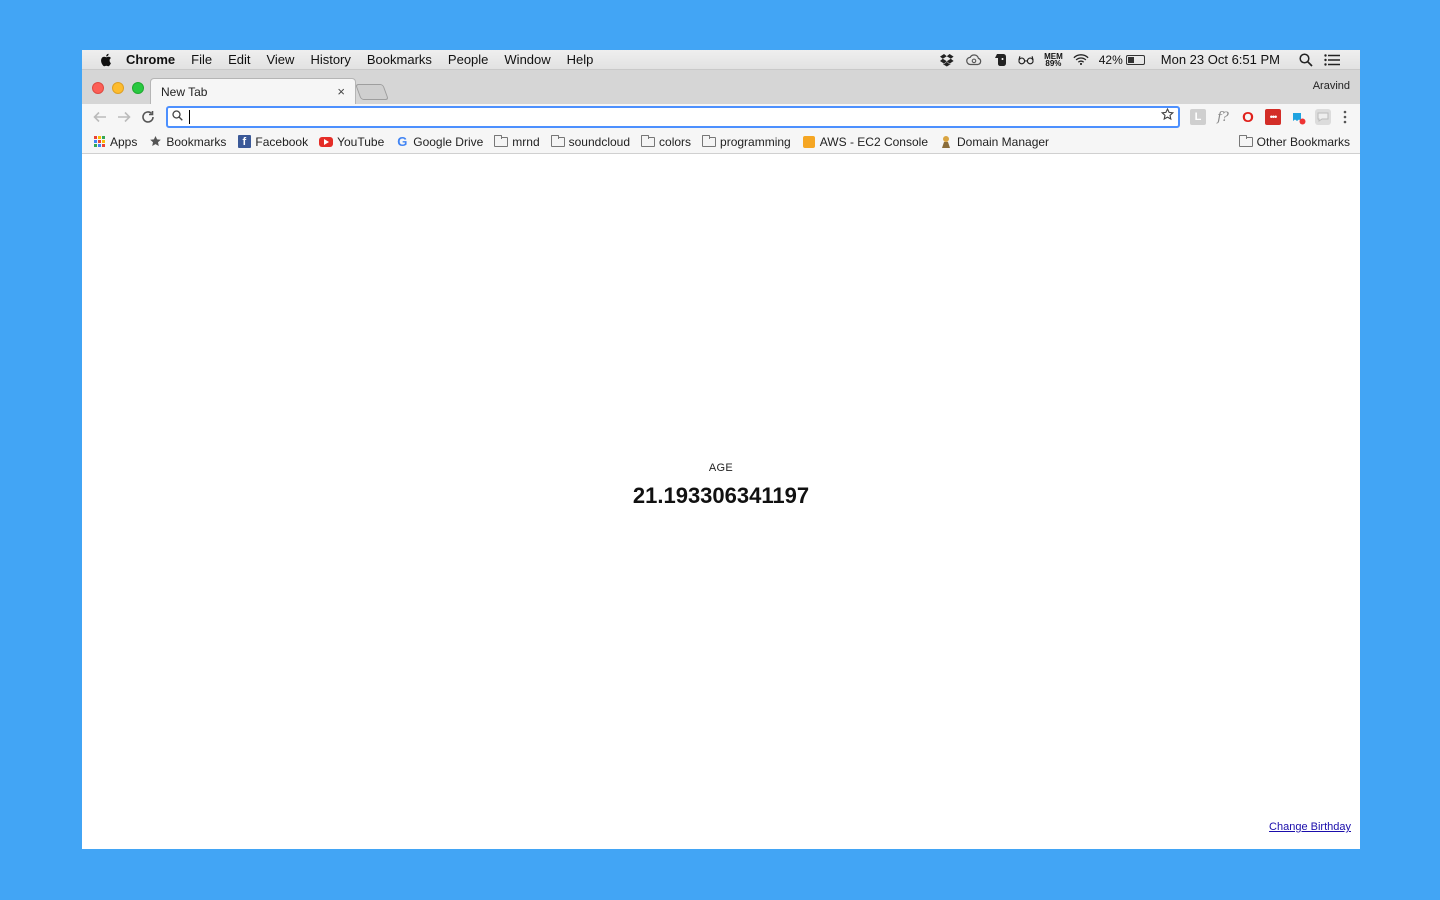  What do you see at coordinates (1298, 117) in the screenshot?
I see `extension-ghostery-icon` at bounding box center [1298, 117].